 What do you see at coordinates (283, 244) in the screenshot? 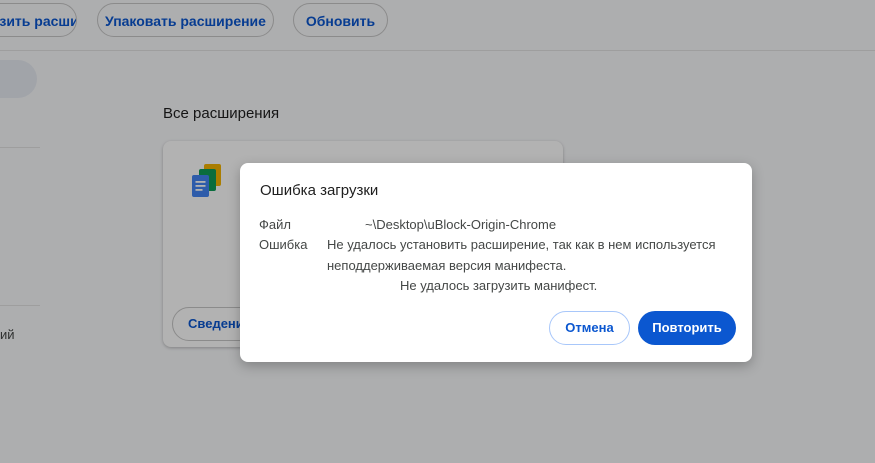
I see `error-label: Ошибка` at bounding box center [283, 244].